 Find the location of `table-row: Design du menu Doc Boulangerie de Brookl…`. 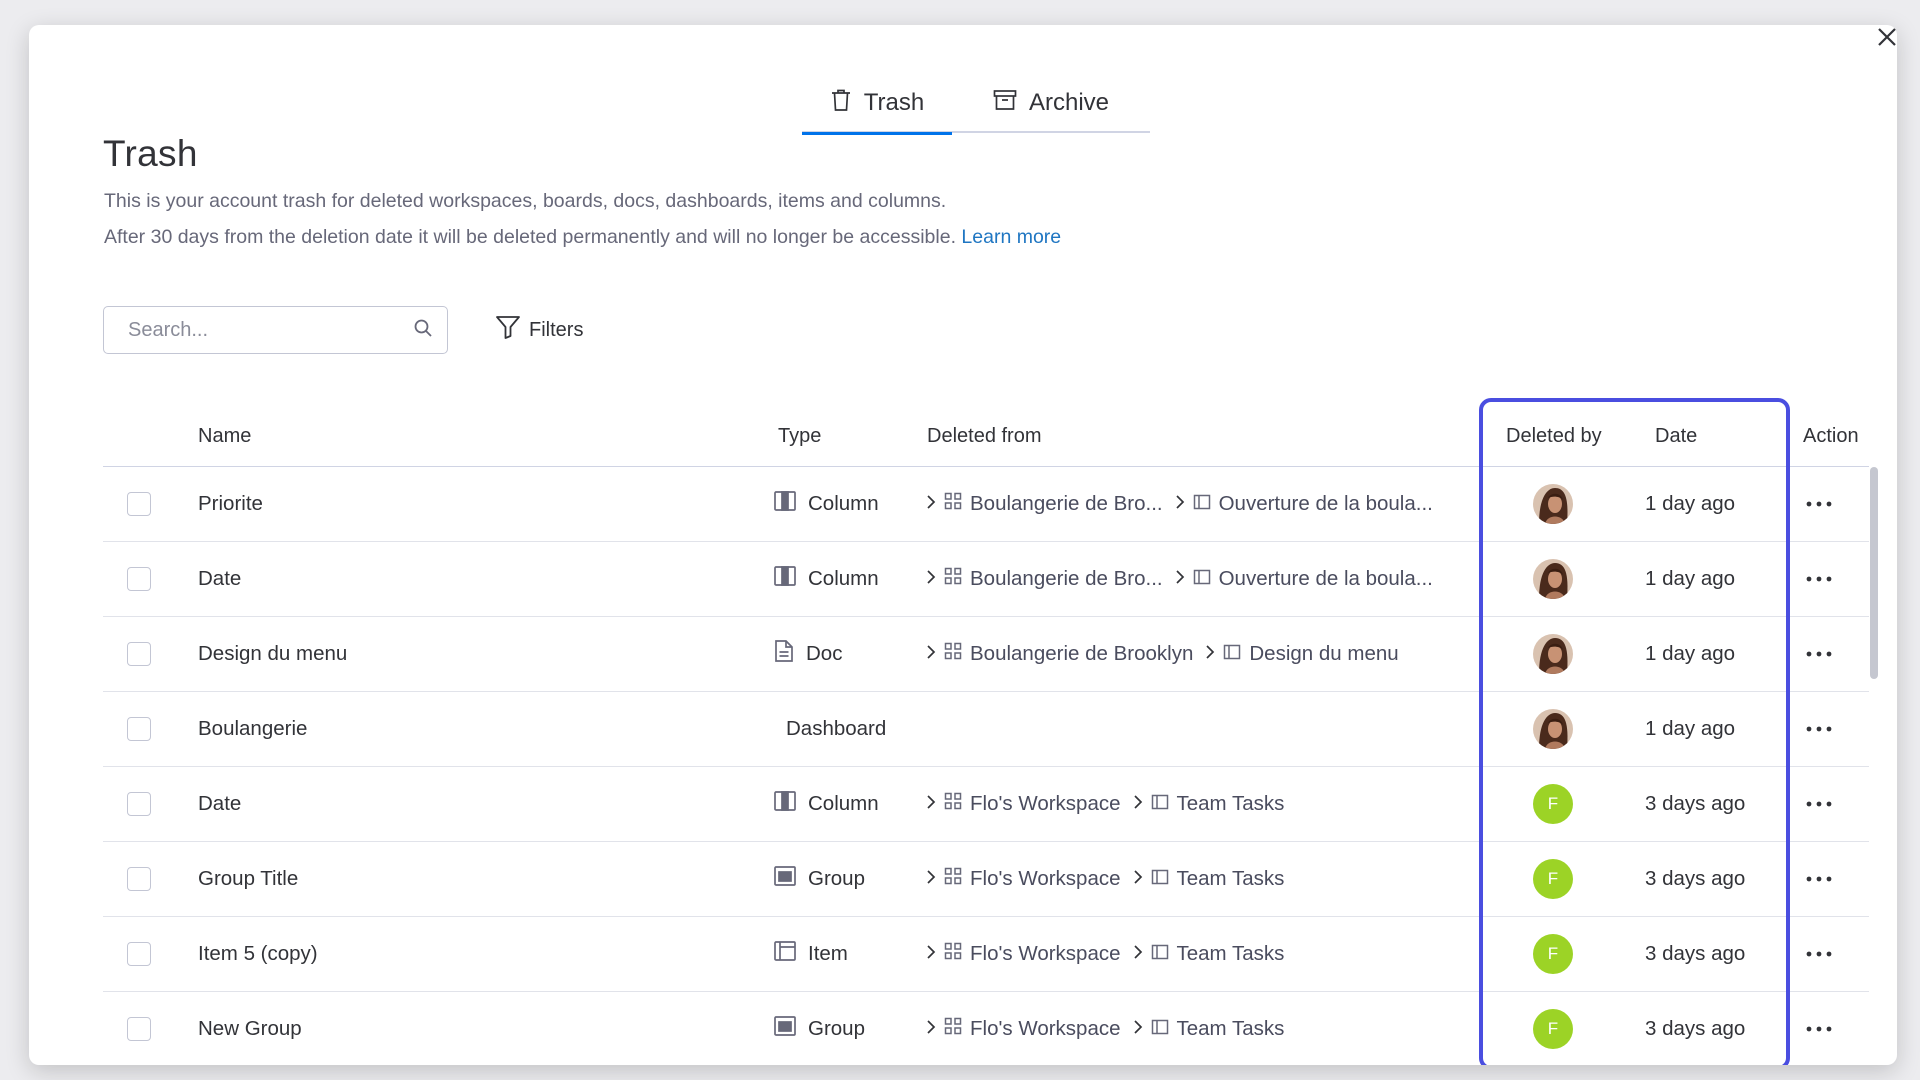

table-row: Design du menu Doc Boulangerie de Brookl… is located at coordinates (986, 654).